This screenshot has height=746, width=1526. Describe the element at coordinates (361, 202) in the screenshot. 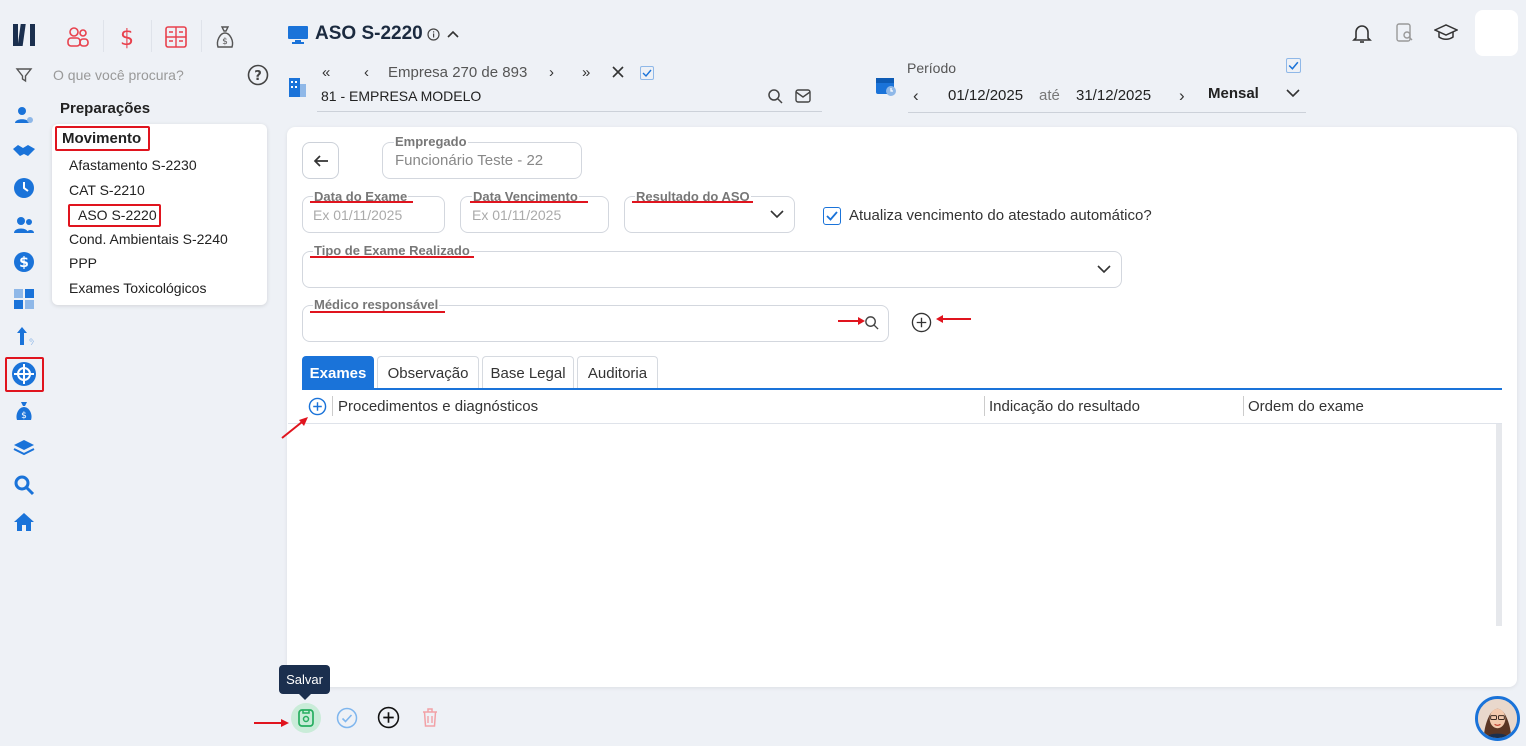

I see `exam-date-underline` at that location.